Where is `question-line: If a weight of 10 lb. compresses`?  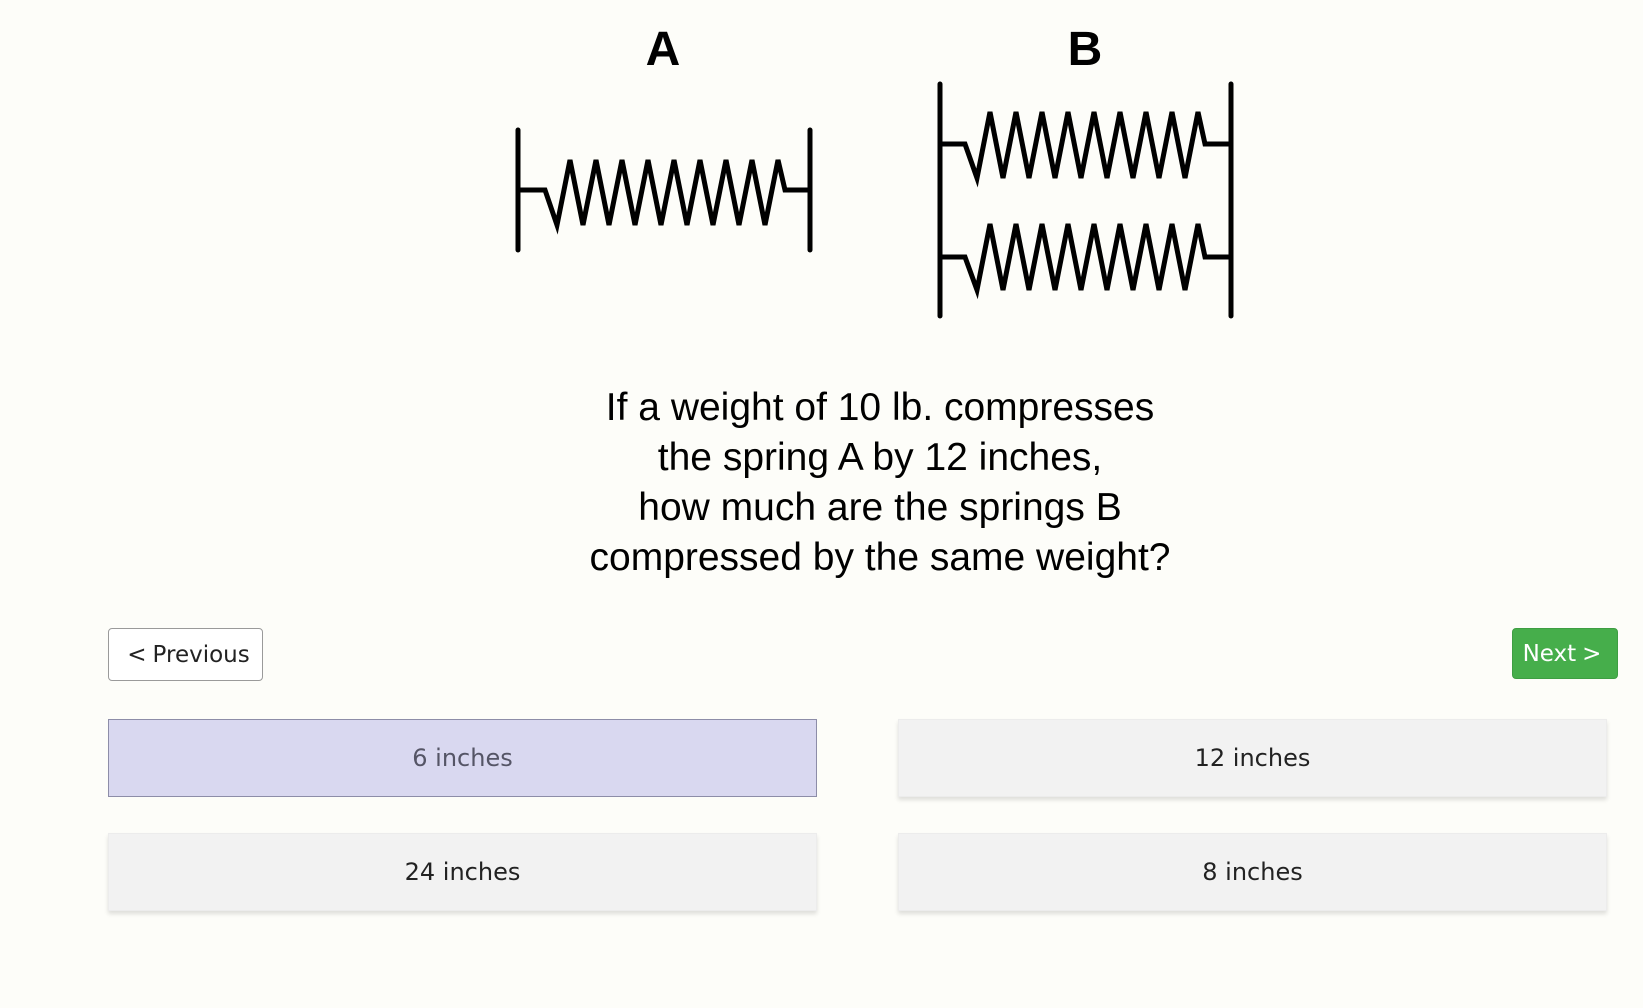
question-line: If a weight of 10 lb. compresses is located at coordinates (880, 407).